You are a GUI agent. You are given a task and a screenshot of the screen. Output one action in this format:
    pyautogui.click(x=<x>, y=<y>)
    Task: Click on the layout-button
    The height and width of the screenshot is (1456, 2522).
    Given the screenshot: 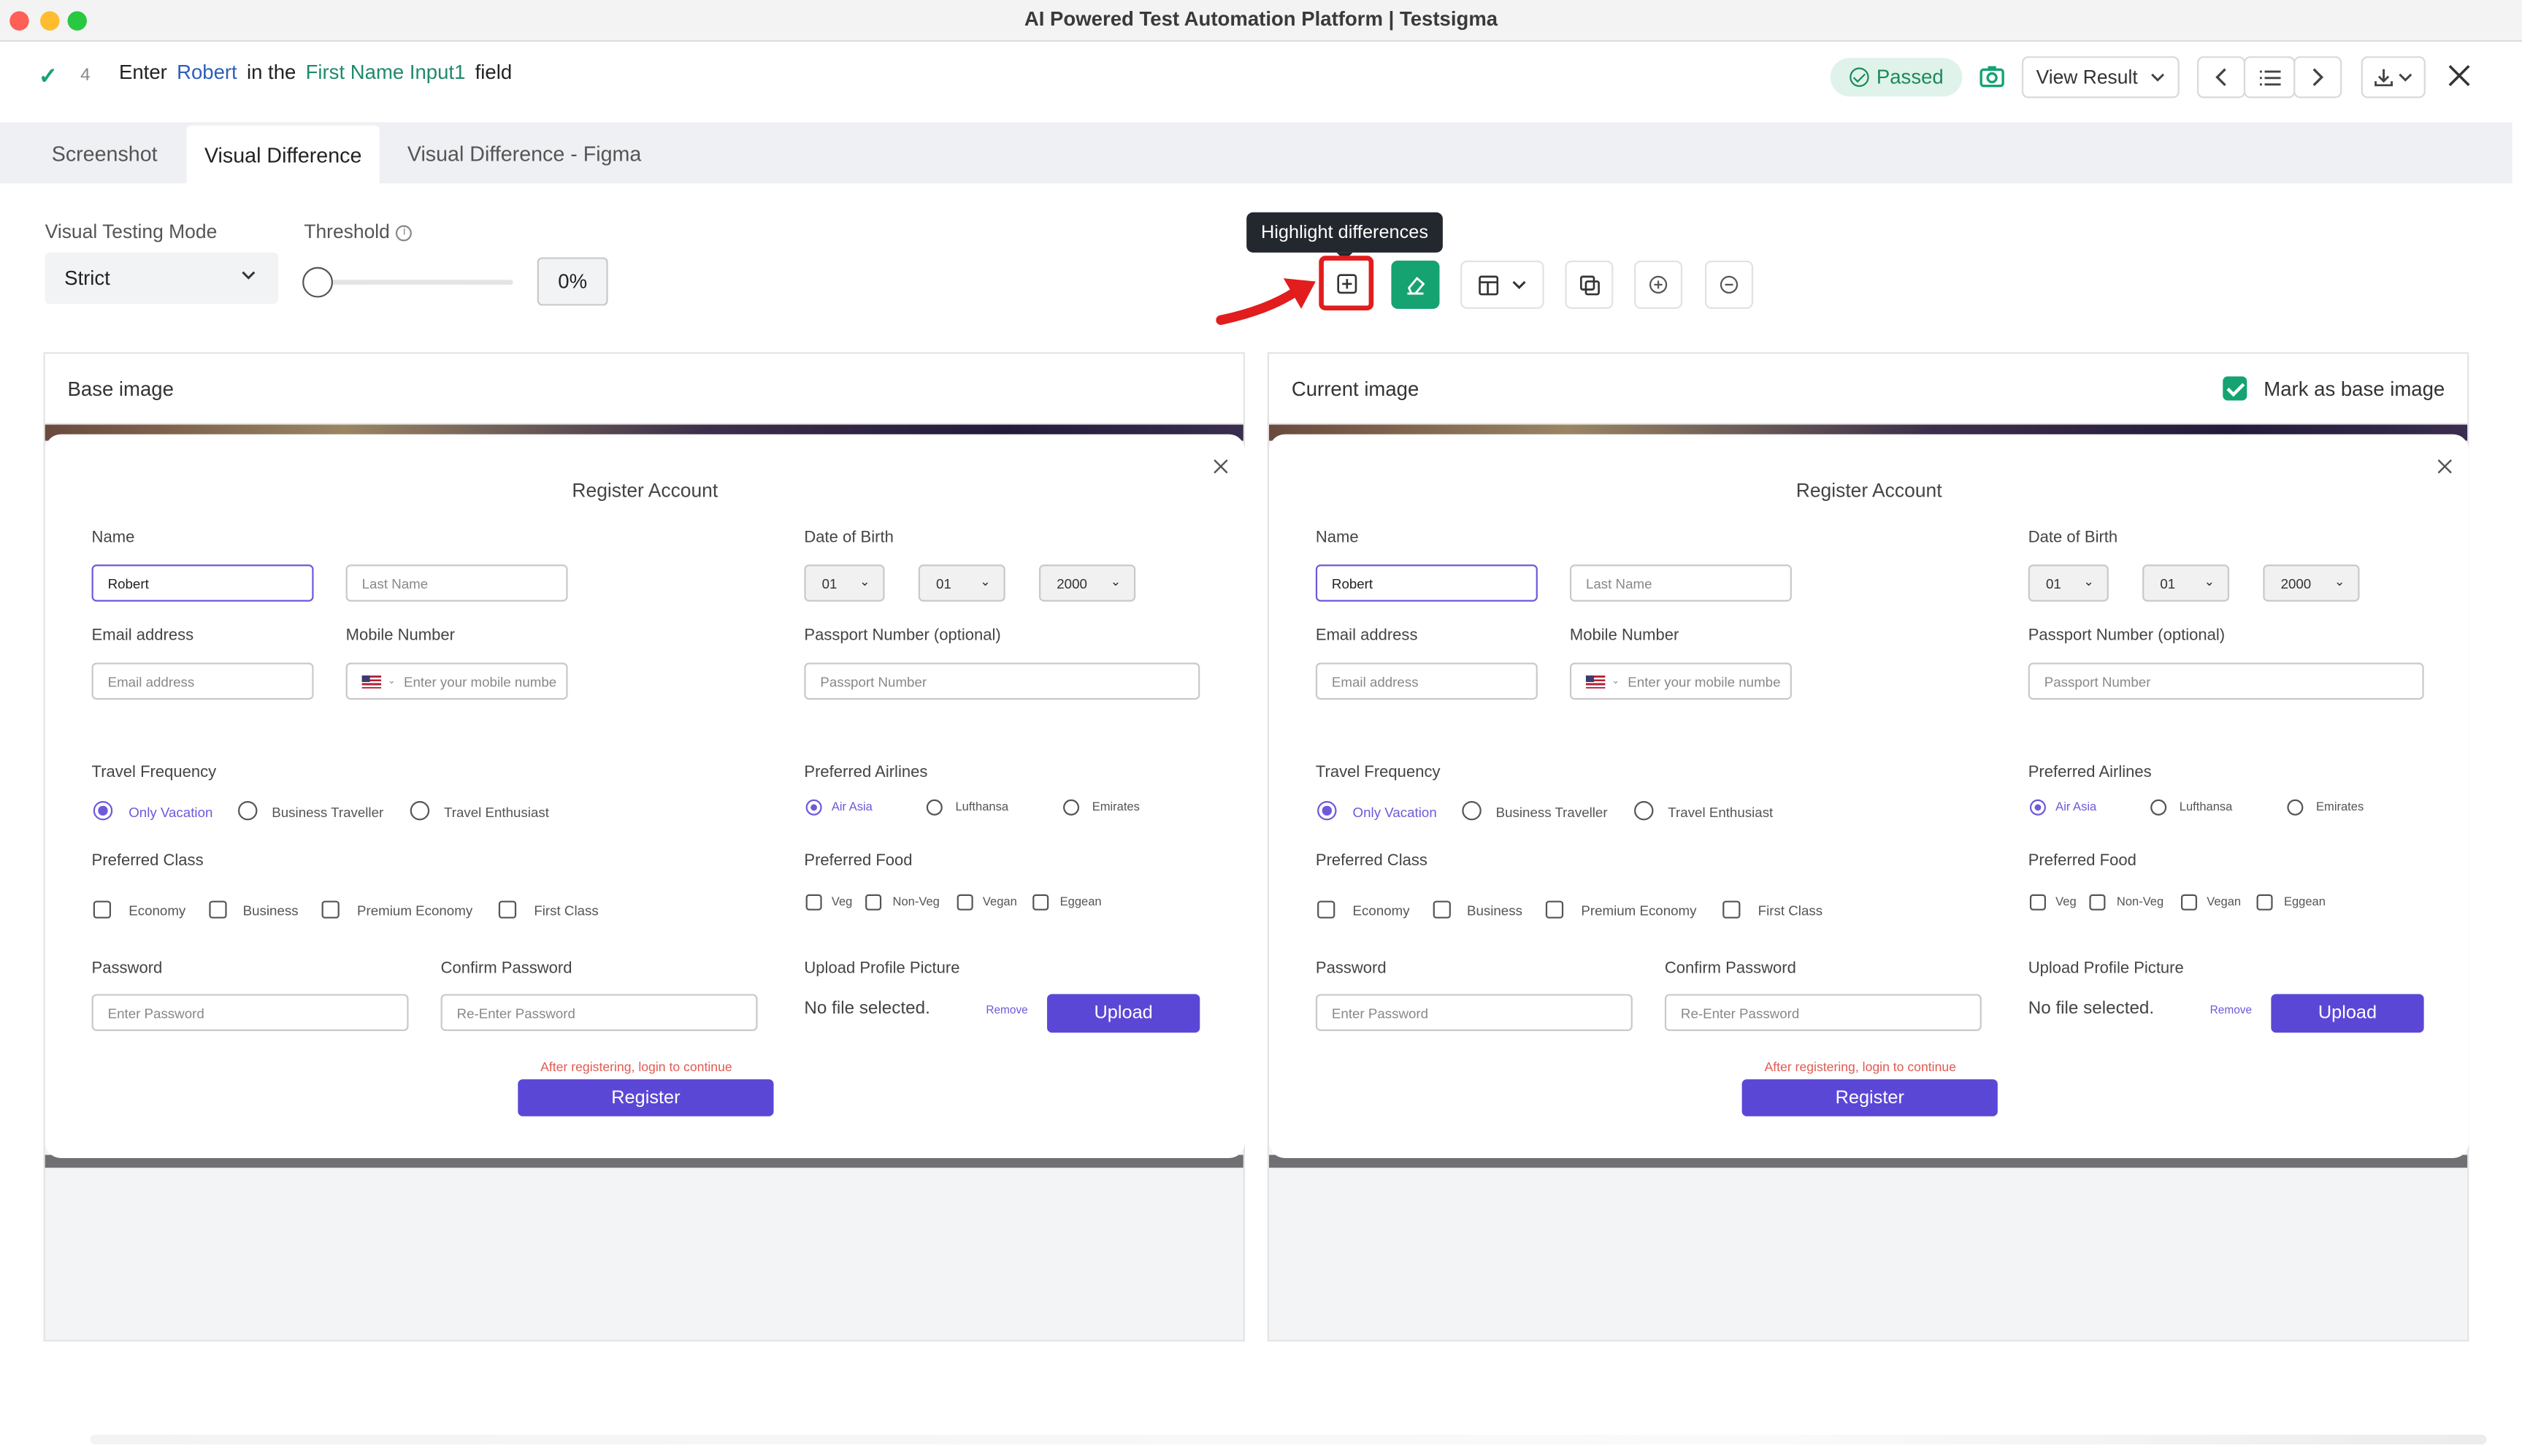 What is the action you would take?
    pyautogui.click(x=1502, y=284)
    